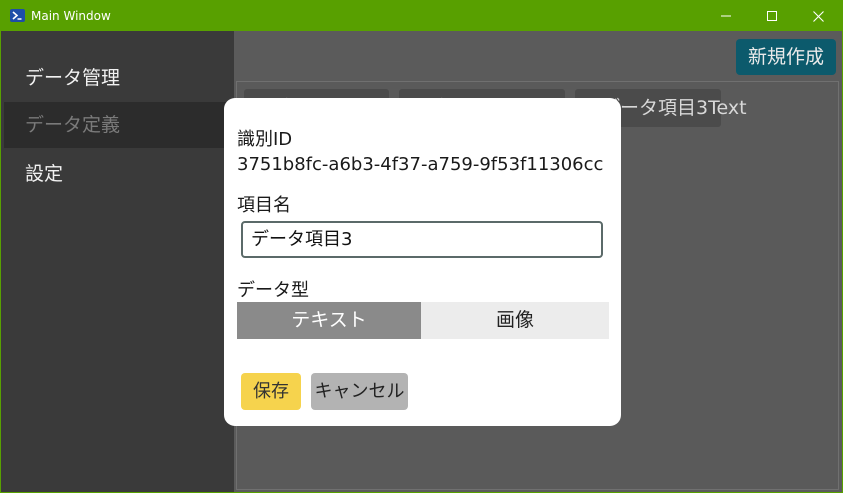 This screenshot has height=493, width=843. I want to click on sidebar-item-settings: 設定, so click(119, 174).